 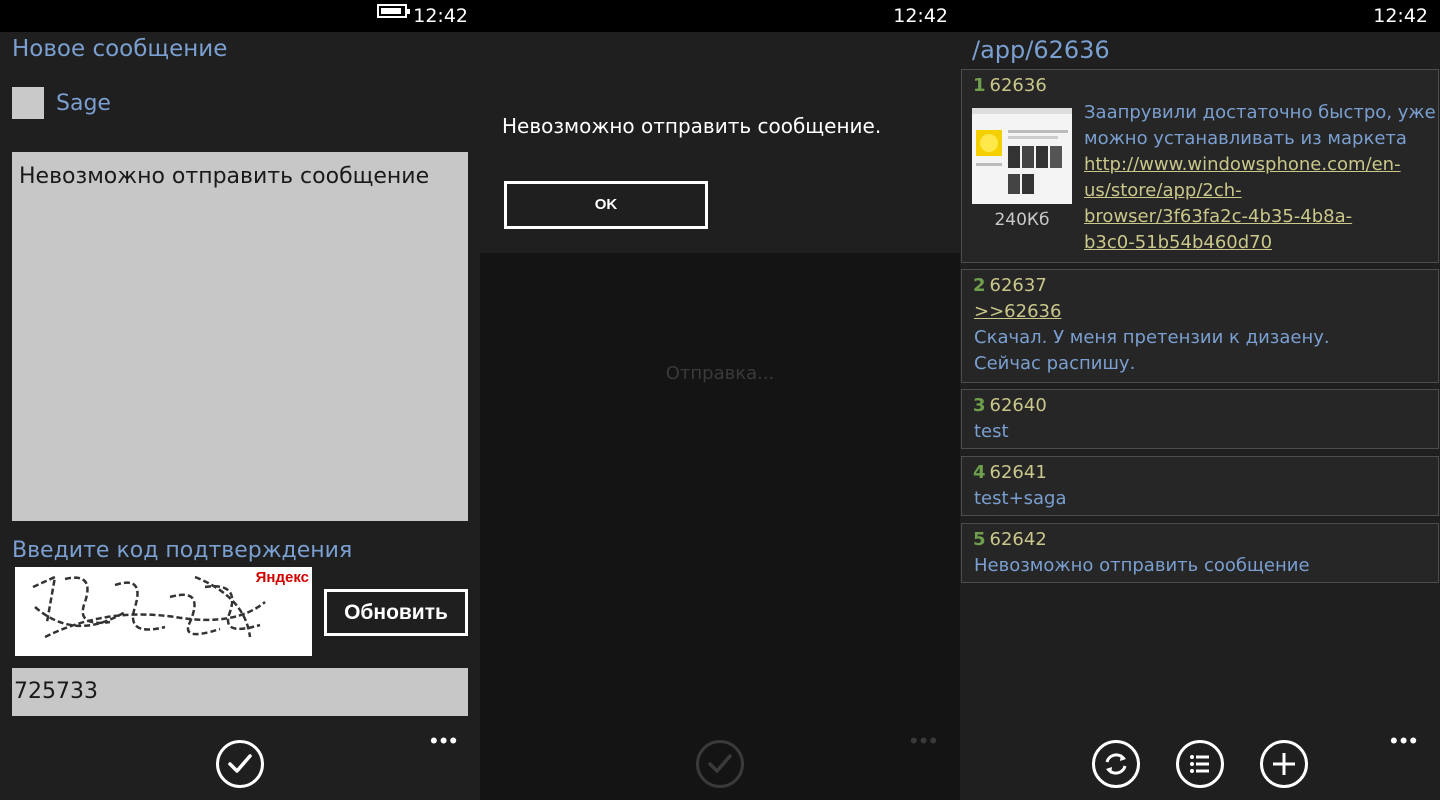 I want to click on post-thumbnail, so click(x=1022, y=156).